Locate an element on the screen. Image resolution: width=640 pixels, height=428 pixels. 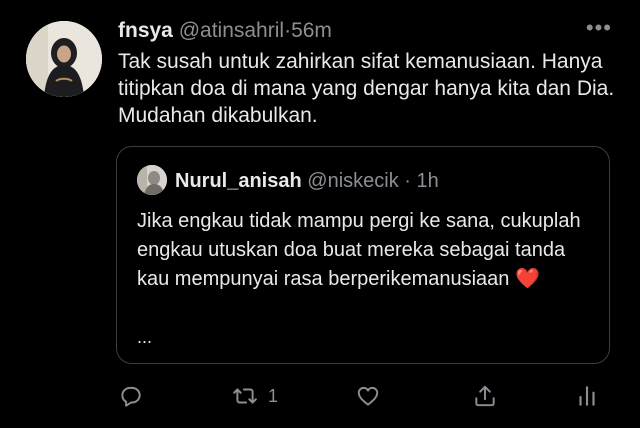
quoted-author-name: Nurul_anisah is located at coordinates (238, 181).